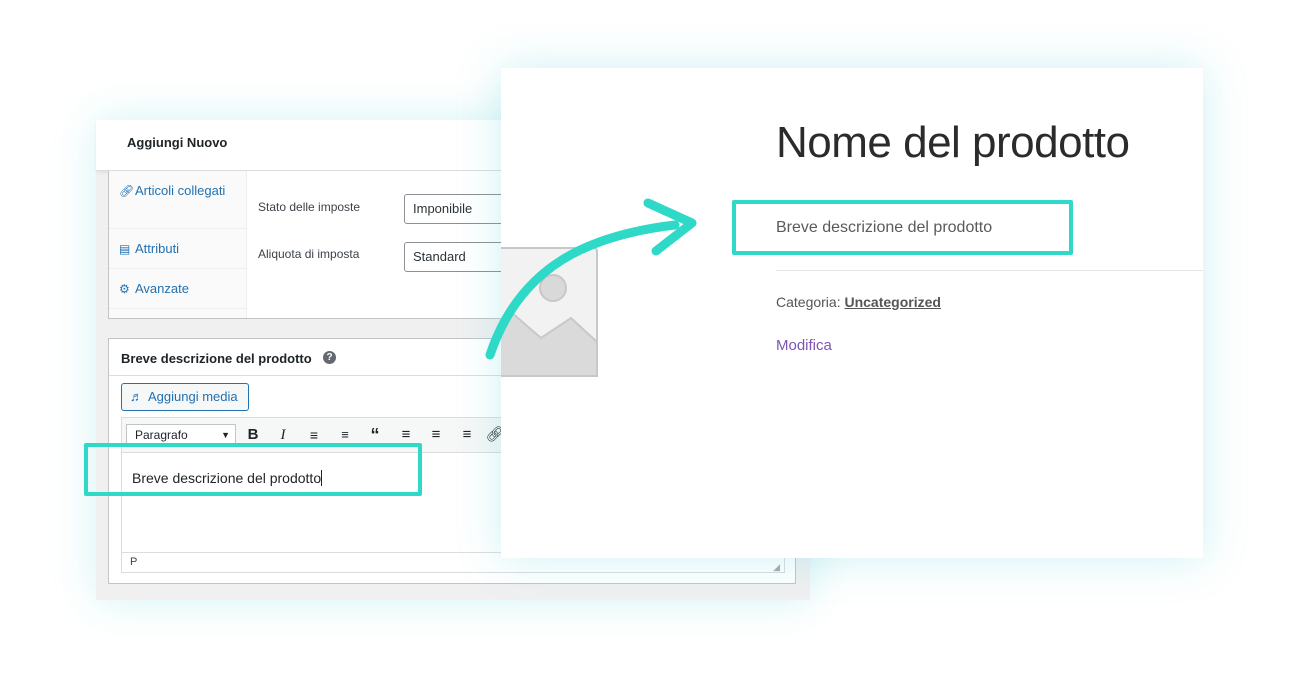  What do you see at coordinates (591, 279) in the screenshot?
I see `curved-arrow-icon` at bounding box center [591, 279].